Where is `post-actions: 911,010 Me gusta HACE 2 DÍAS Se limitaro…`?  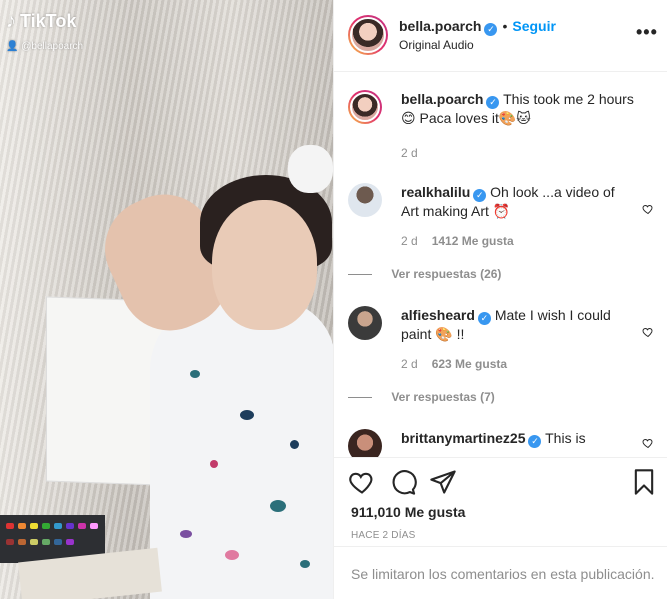 post-actions: 911,010 Me gusta HACE 2 DÍAS Se limitaro… is located at coordinates (500, 528).